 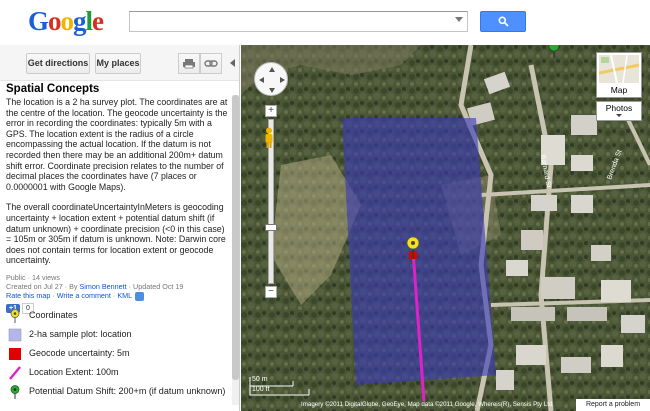 I want to click on map-type-button: Map, so click(x=619, y=75).